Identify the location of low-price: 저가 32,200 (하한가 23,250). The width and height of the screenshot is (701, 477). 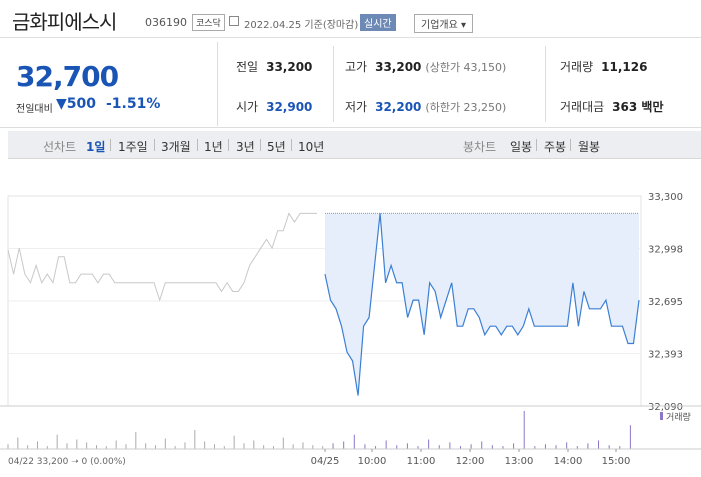
(426, 107).